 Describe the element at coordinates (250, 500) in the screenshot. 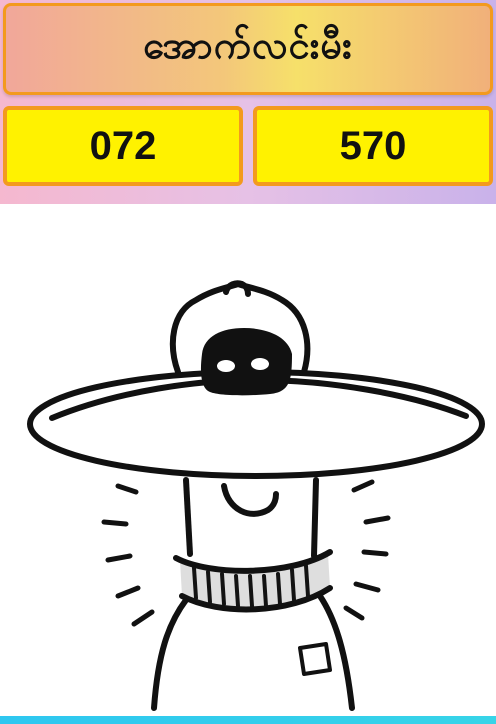

I see `smile` at that location.